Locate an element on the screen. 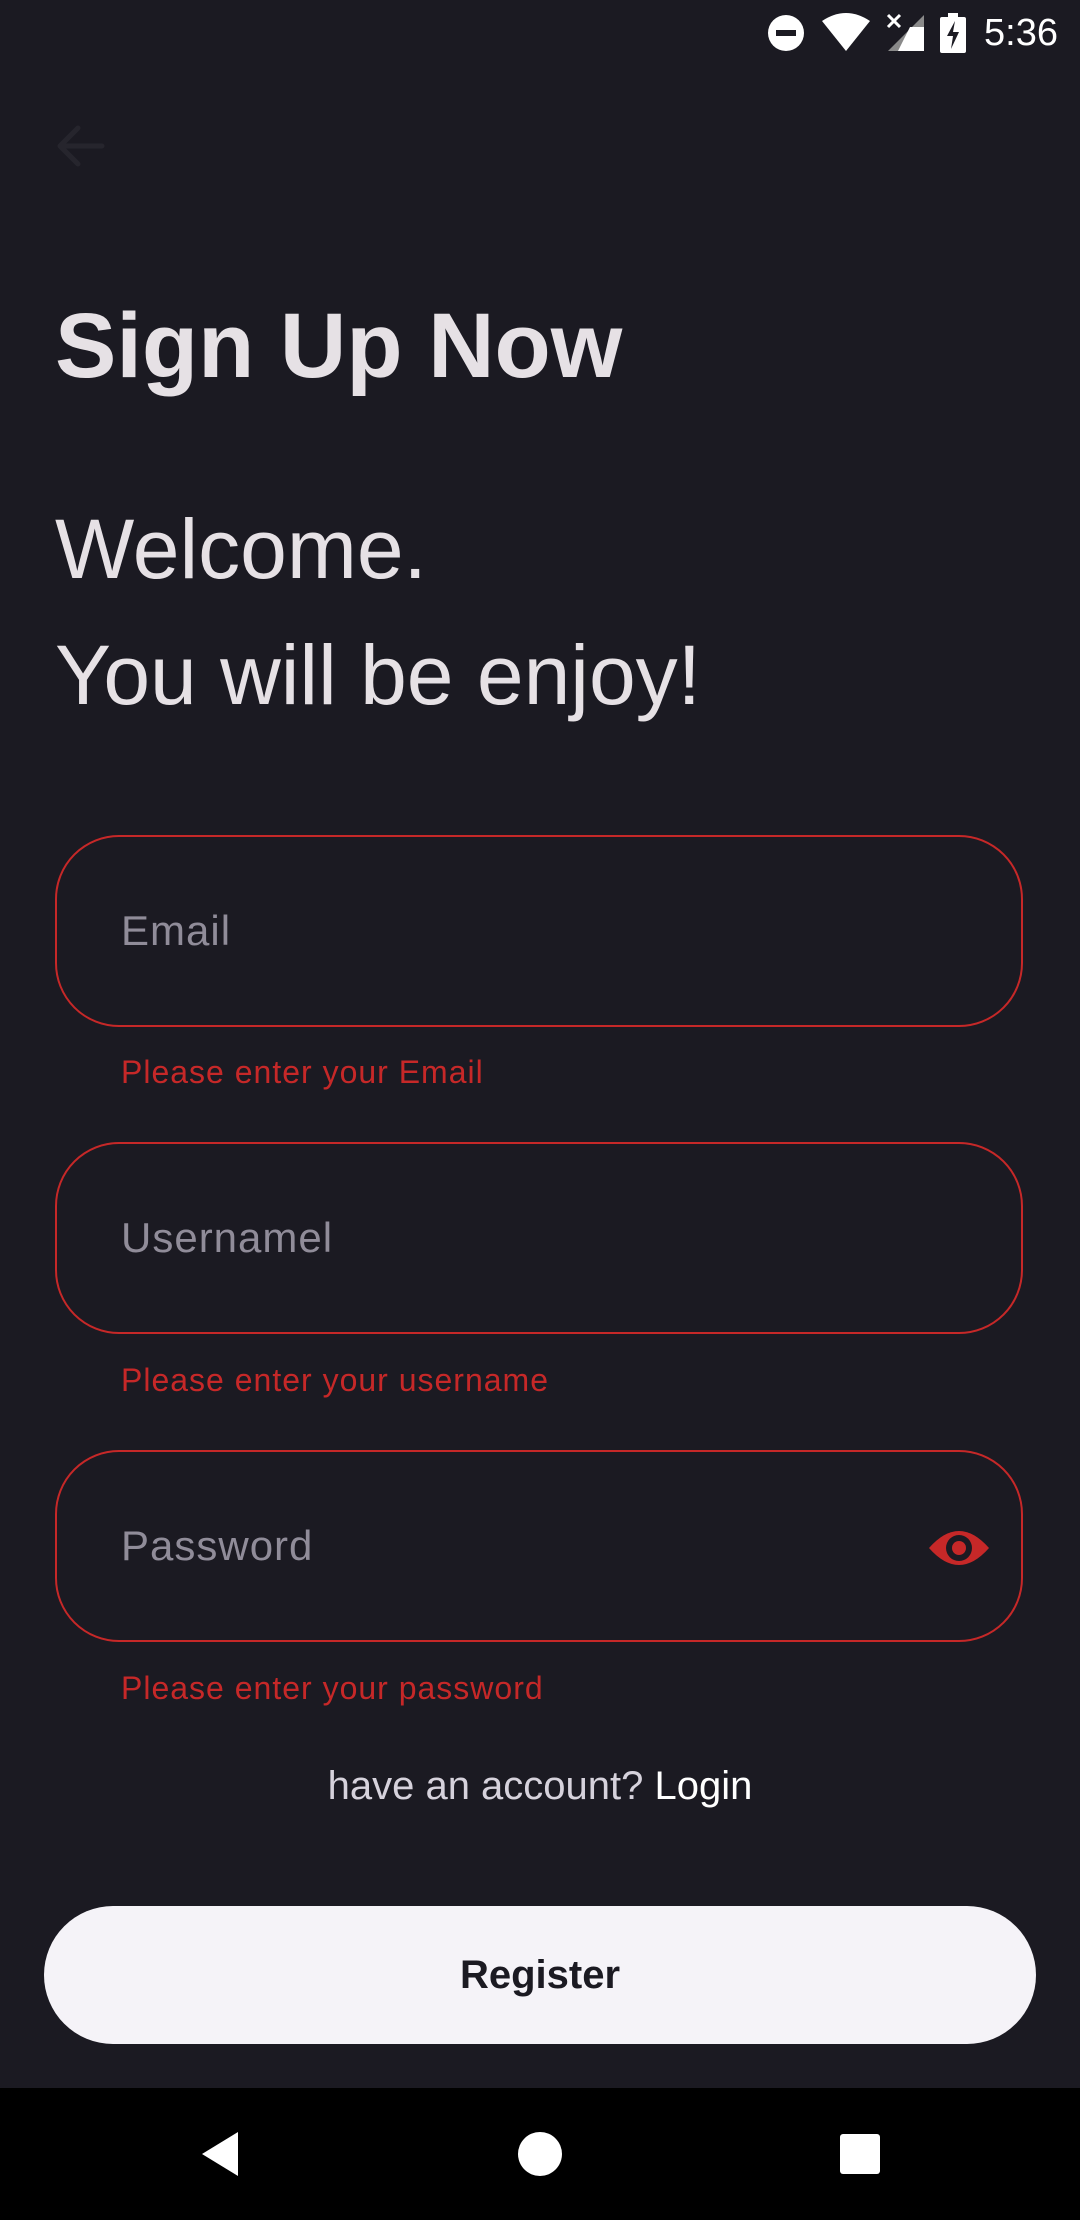 This screenshot has height=2220, width=1080. register-button: Register is located at coordinates (540, 1975).